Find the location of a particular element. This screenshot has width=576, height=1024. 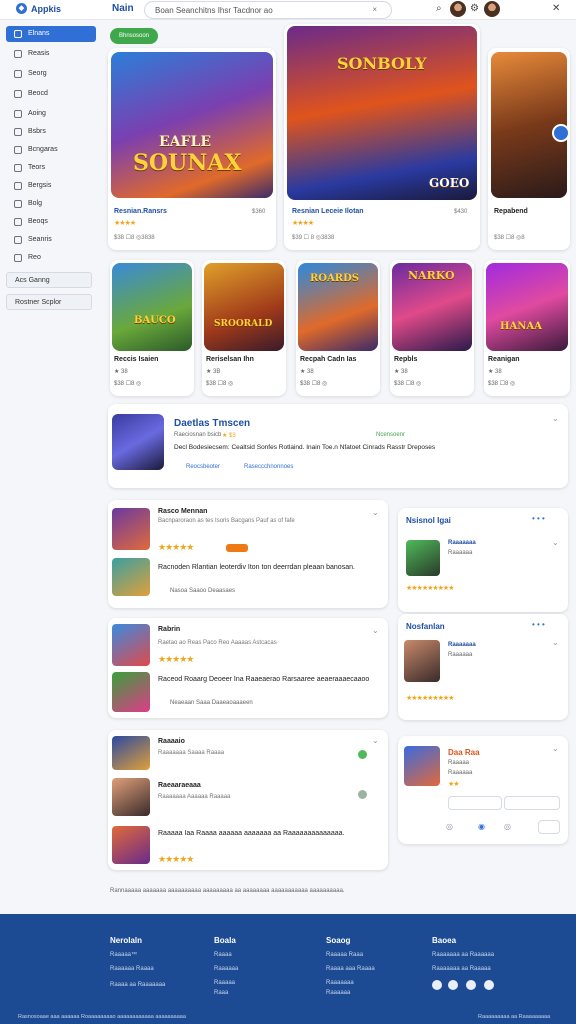

app-logo: ◆ Appkis is located at coordinates (38, 8).